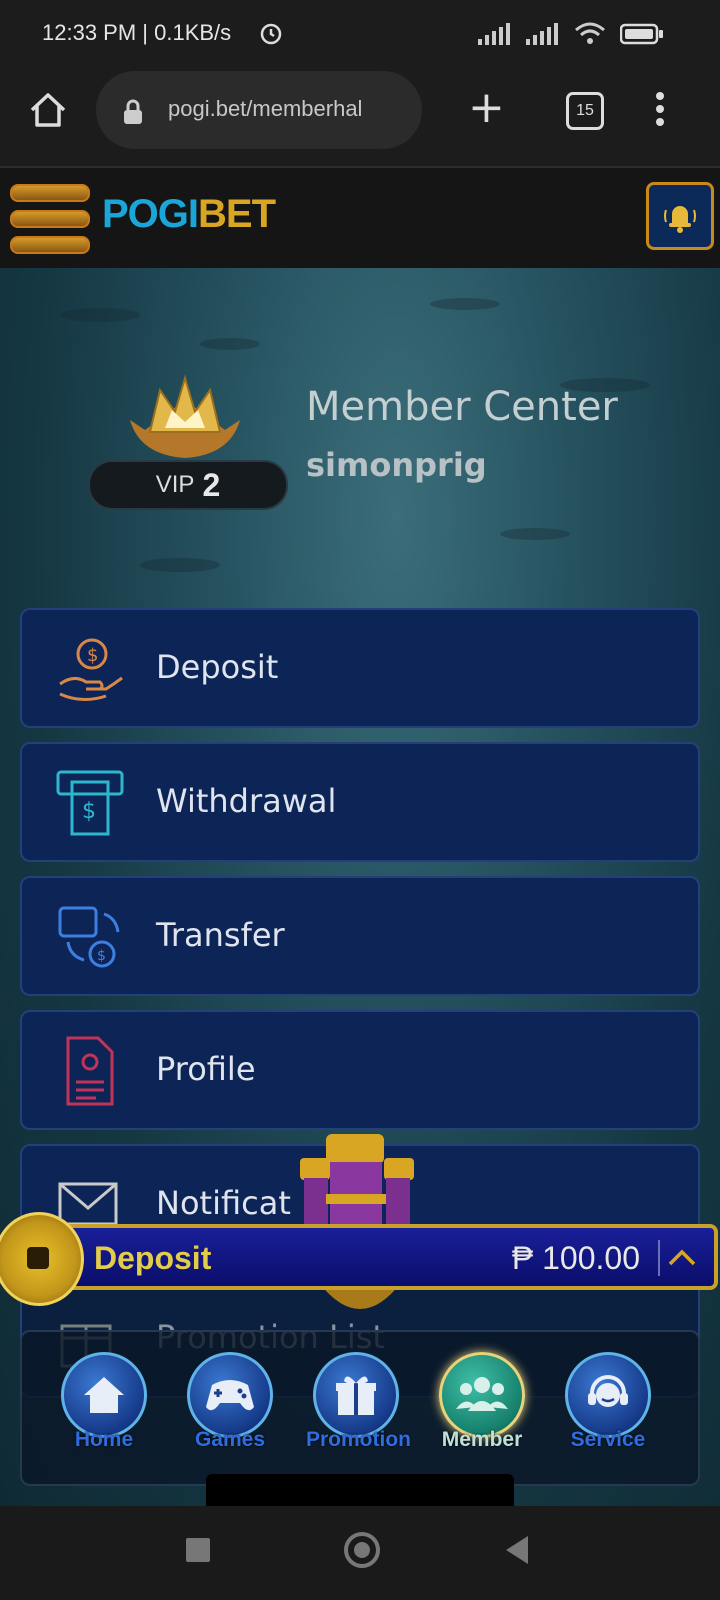 Image resolution: width=720 pixels, height=1600 pixels. Describe the element at coordinates (386, 1257) in the screenshot. I see `quick-deposit-bar: Deposit ₱ 100.00` at that location.